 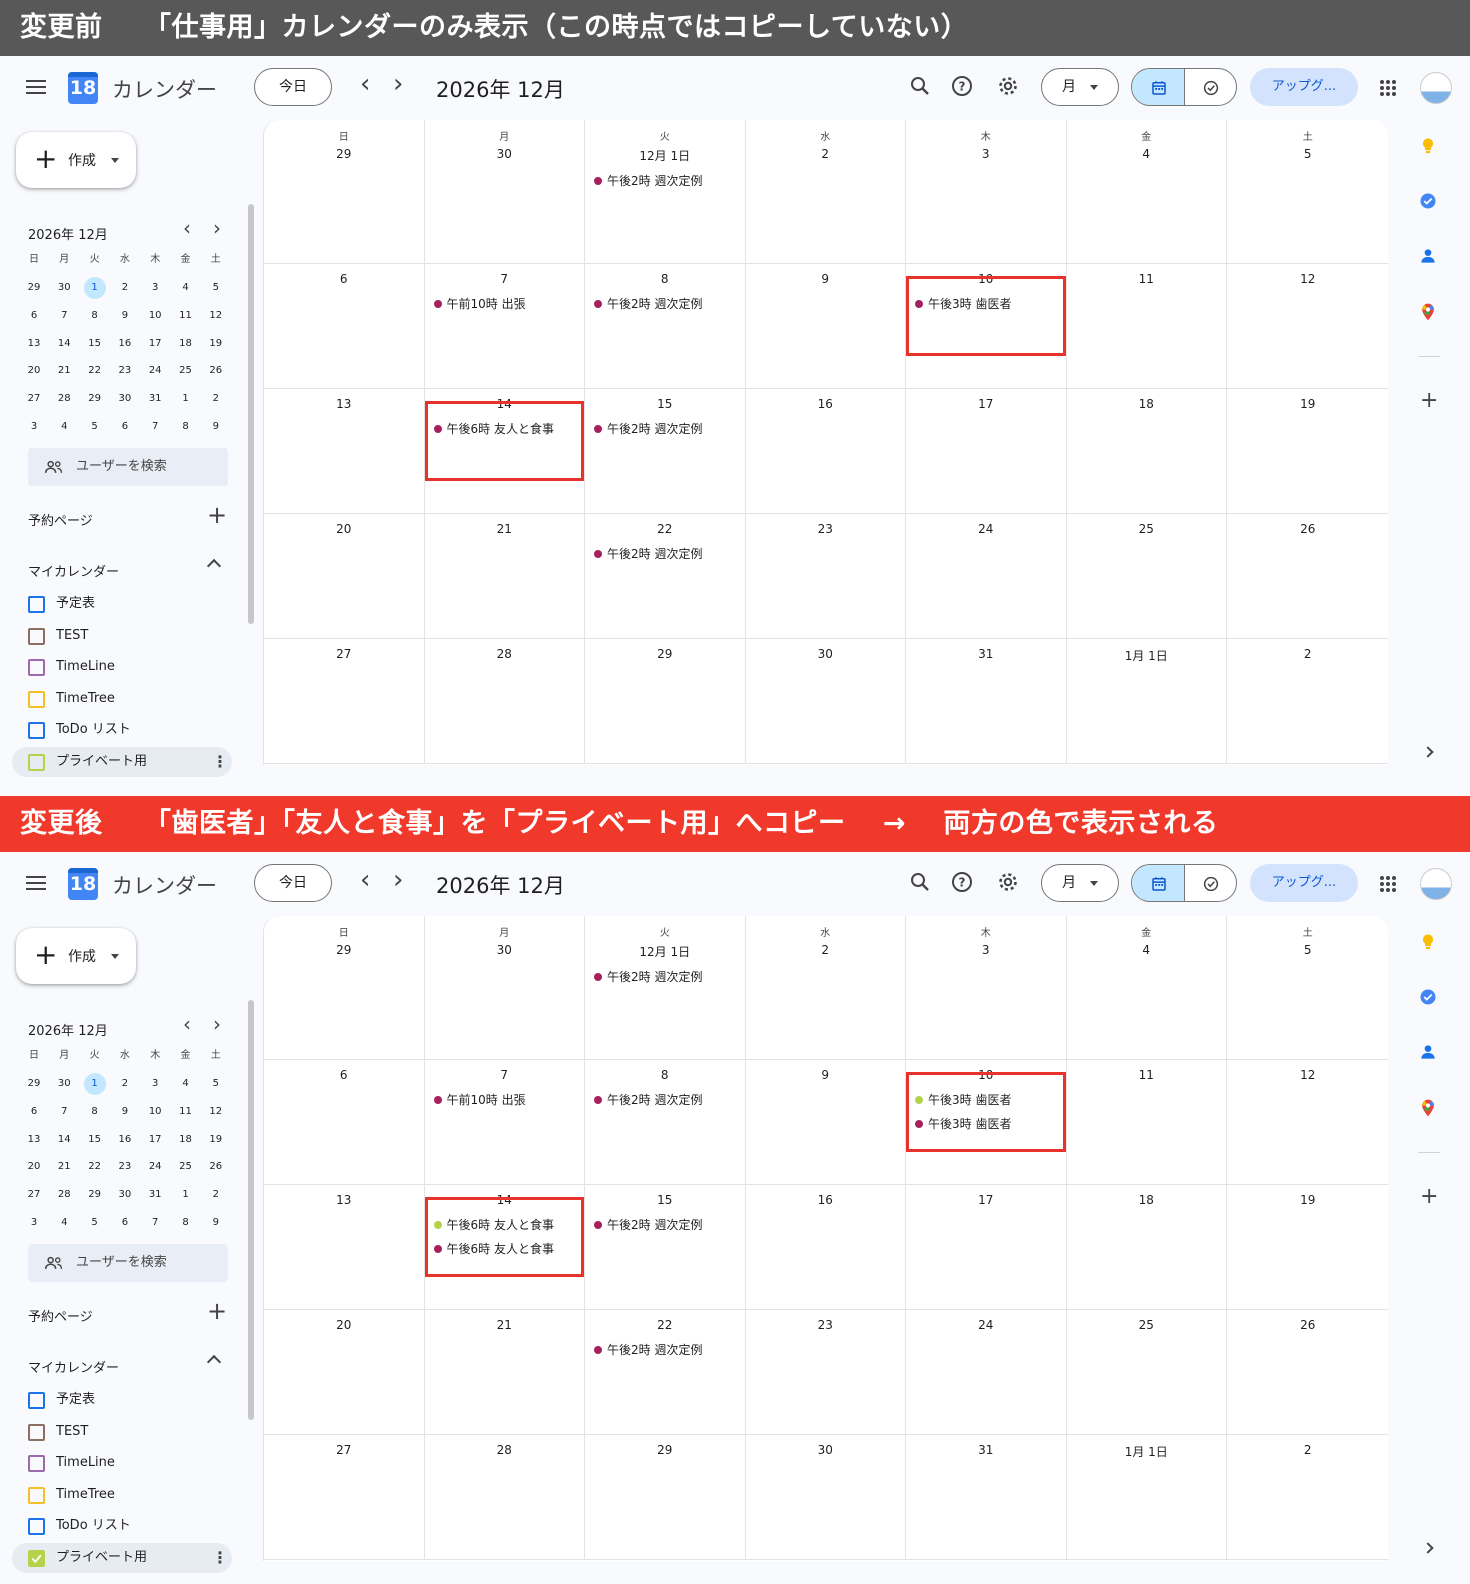 What do you see at coordinates (155, 371) in the screenshot?
I see `mini-day: 24` at bounding box center [155, 371].